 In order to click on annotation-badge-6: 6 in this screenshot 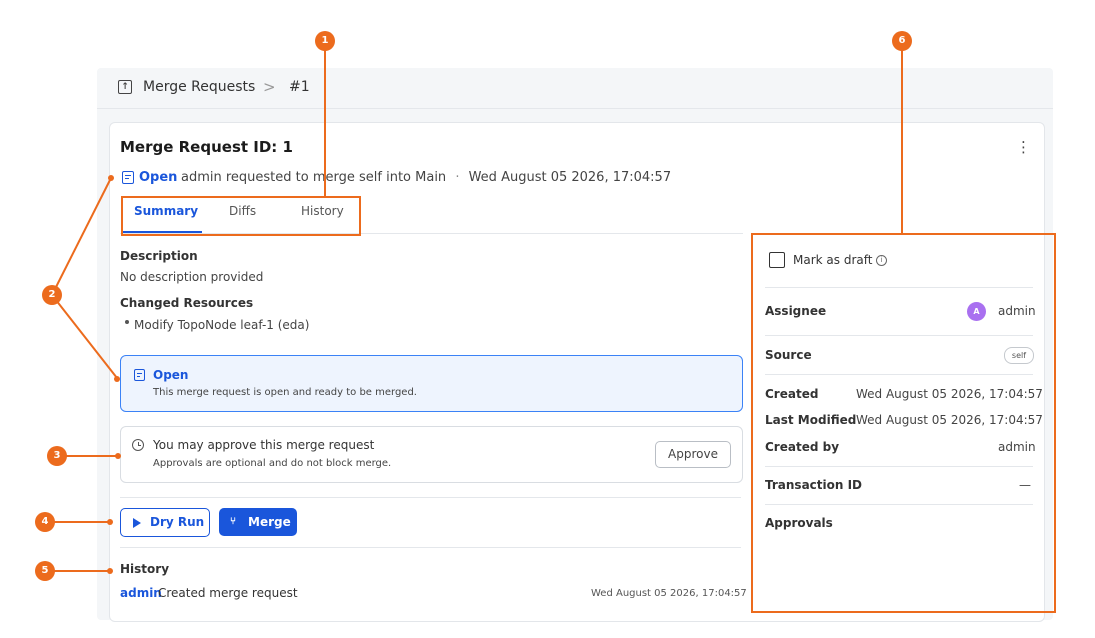, I will do `click(902, 41)`.